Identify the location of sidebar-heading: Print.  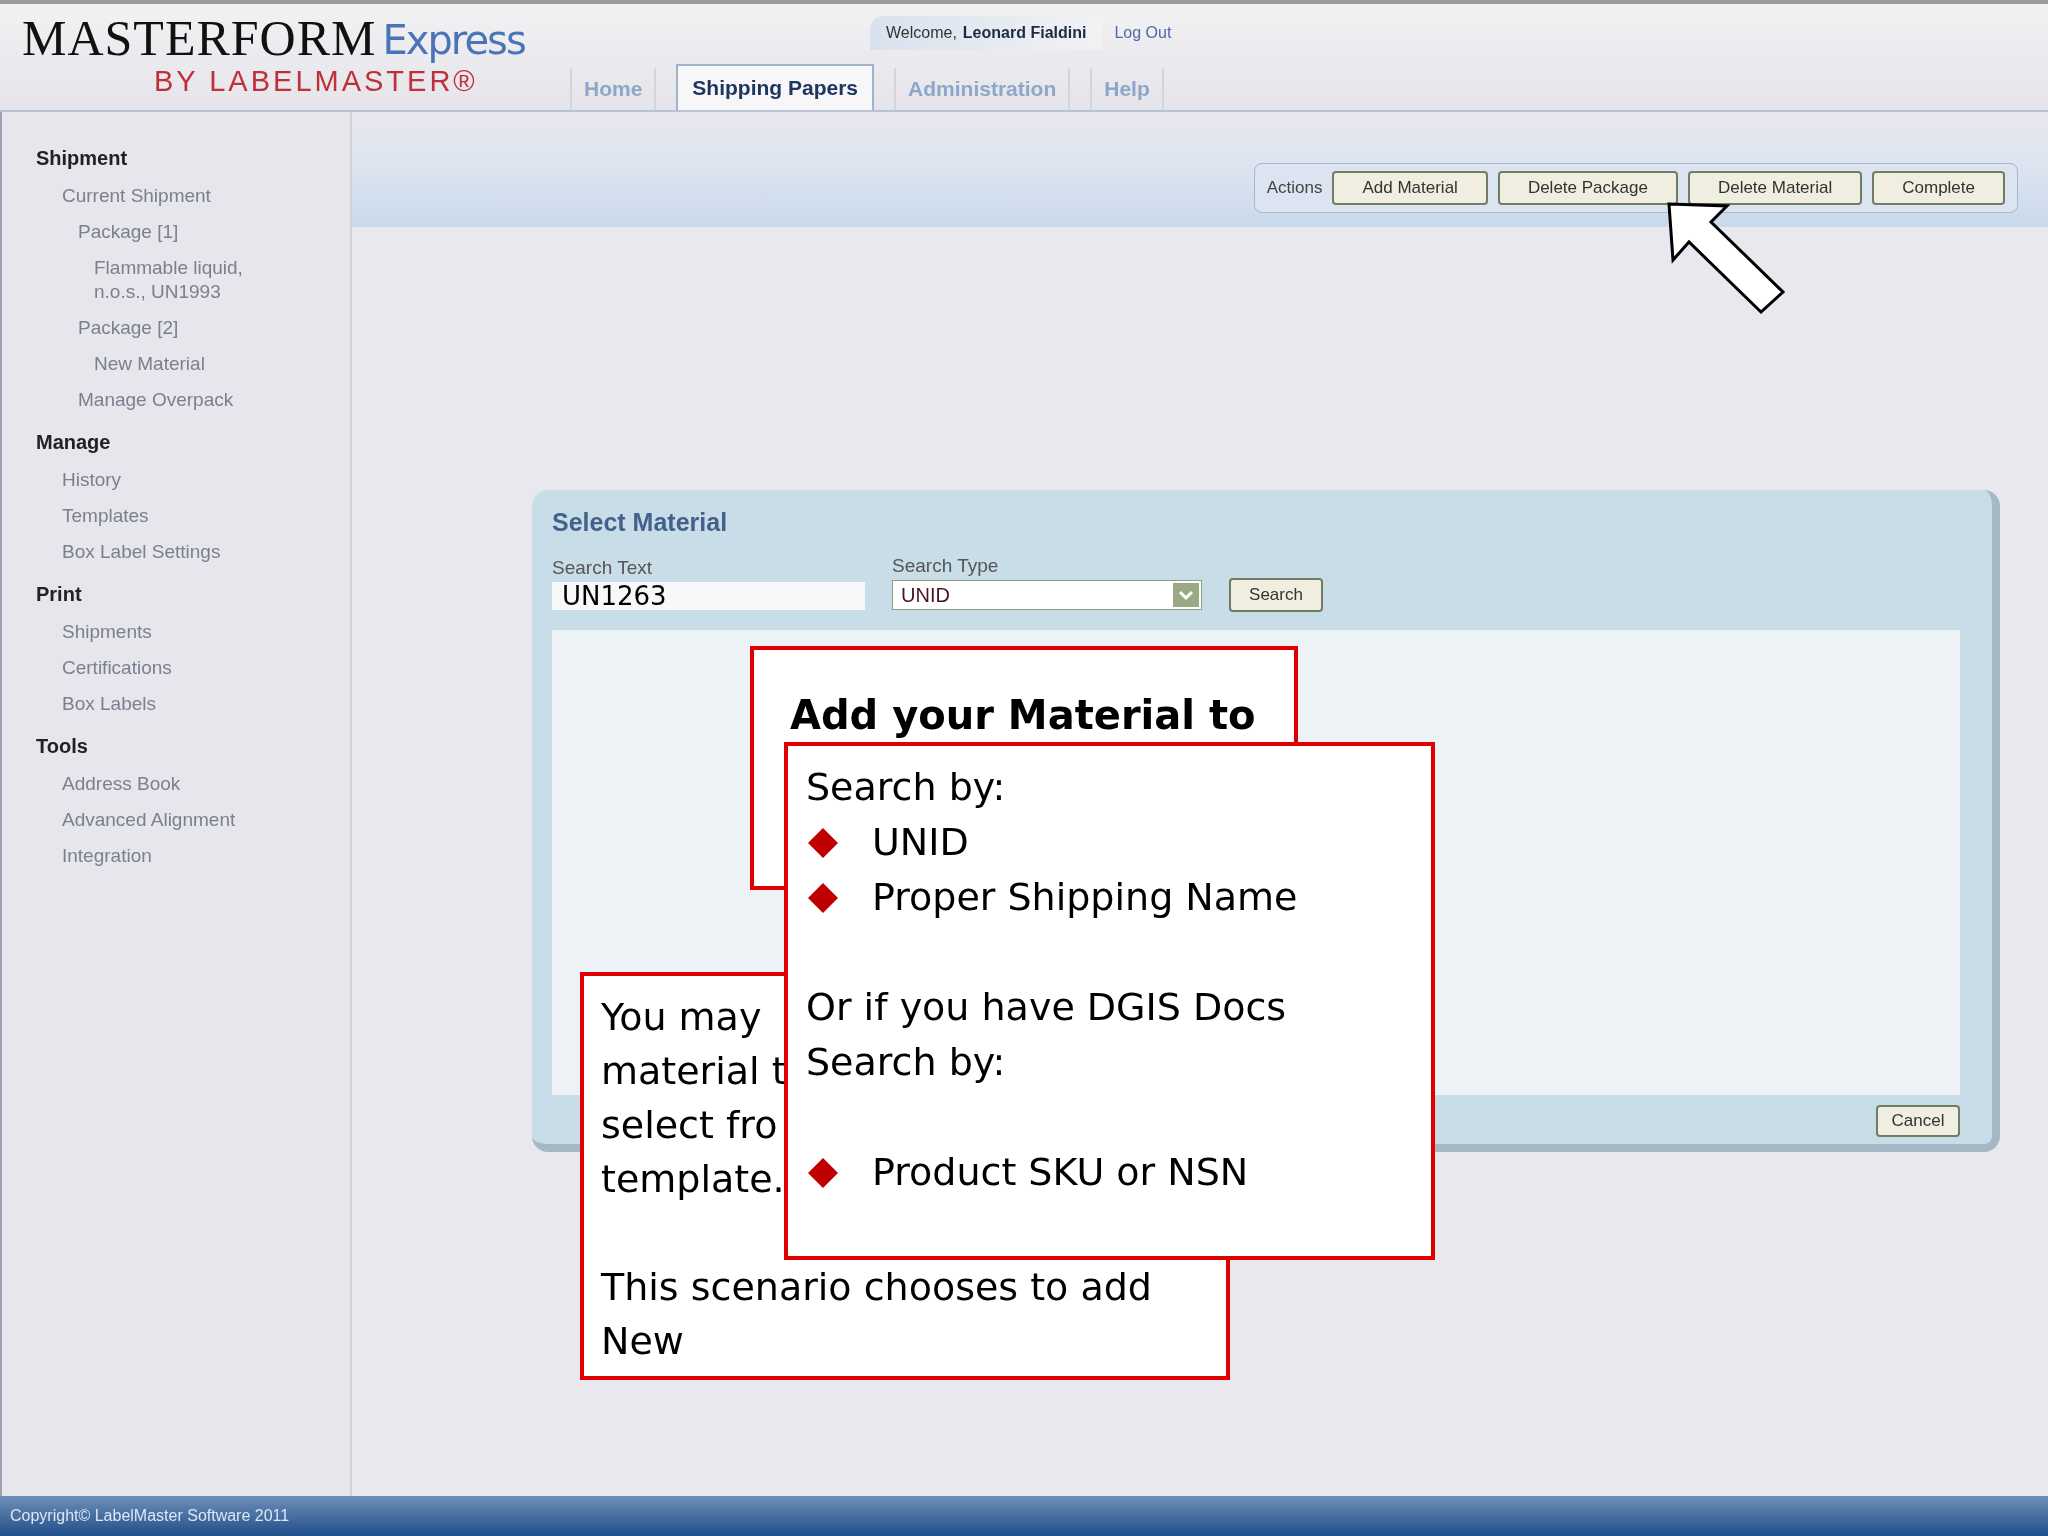
(59, 594).